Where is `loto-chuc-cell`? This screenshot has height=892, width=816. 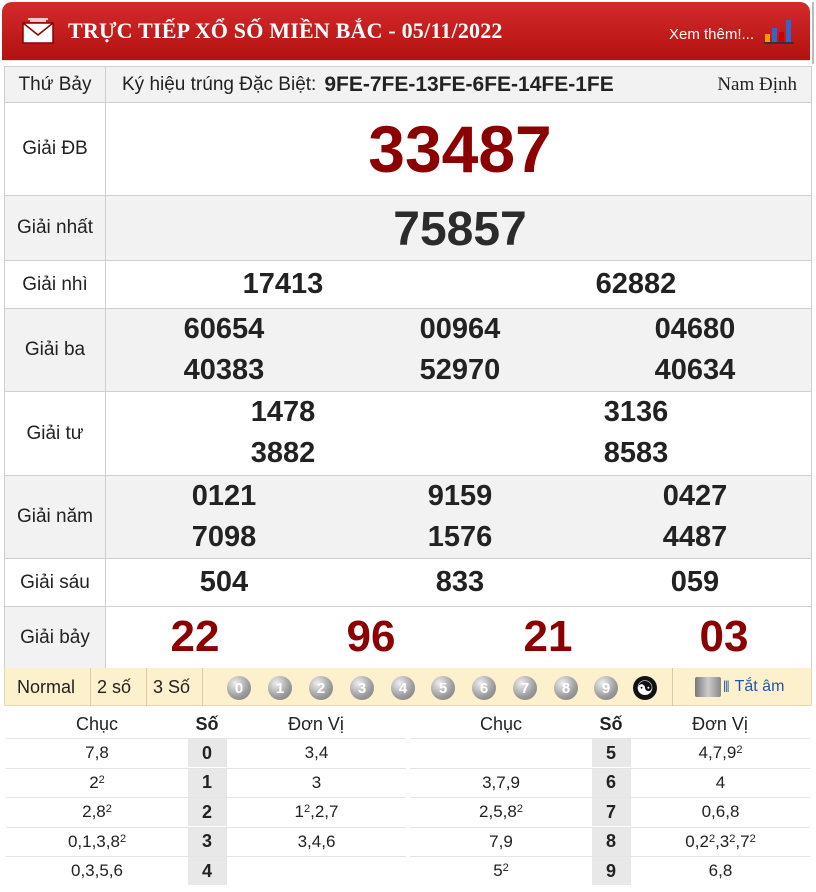
loto-chuc-cell is located at coordinates (501, 753).